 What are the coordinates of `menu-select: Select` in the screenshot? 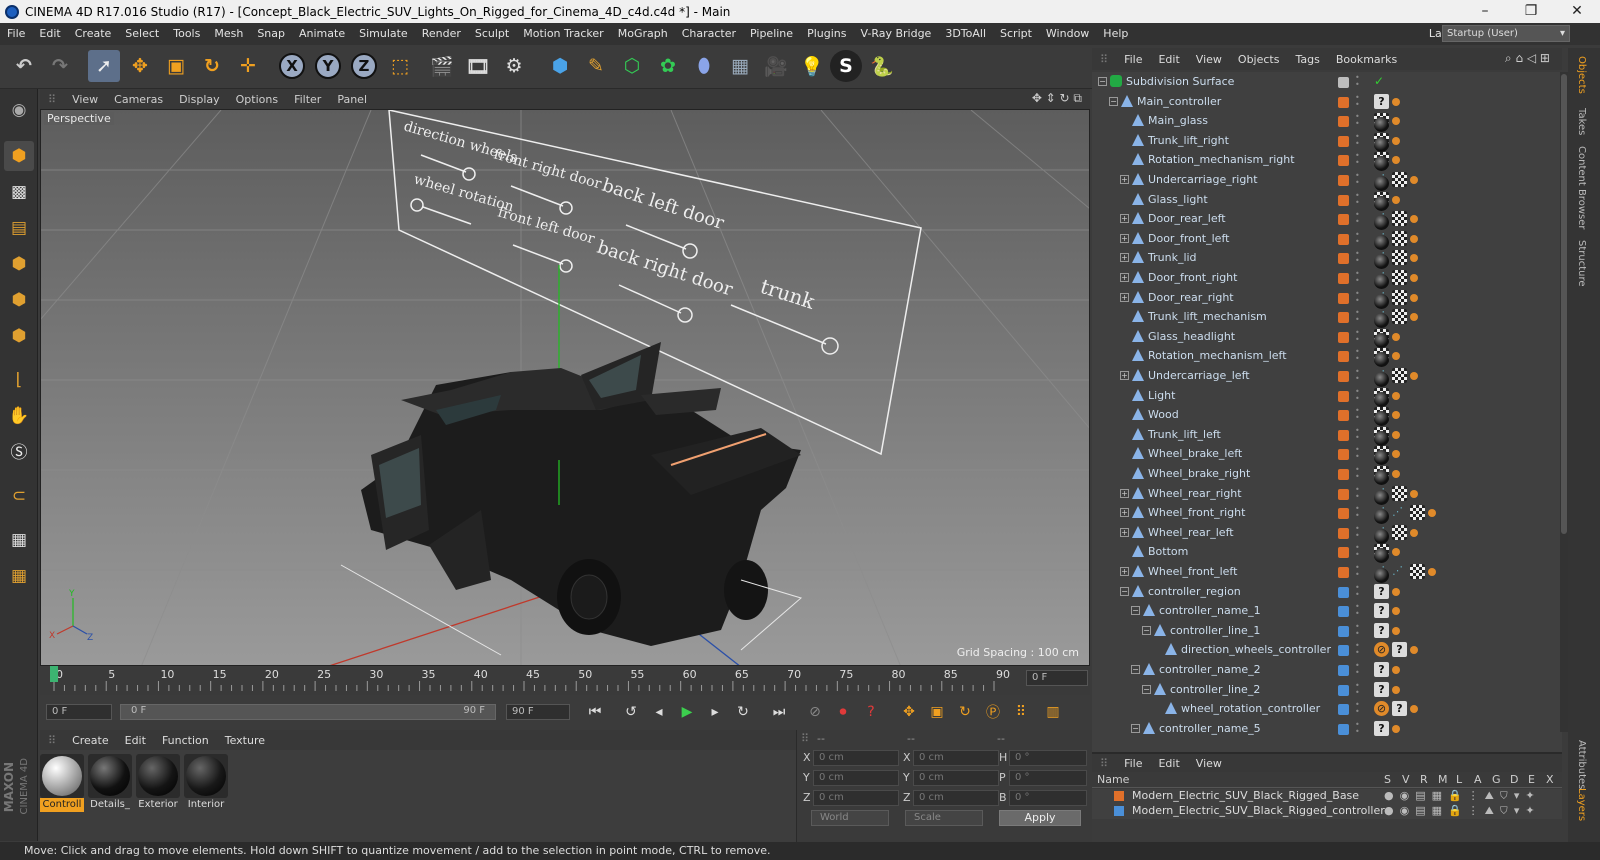 It's located at (142, 34).